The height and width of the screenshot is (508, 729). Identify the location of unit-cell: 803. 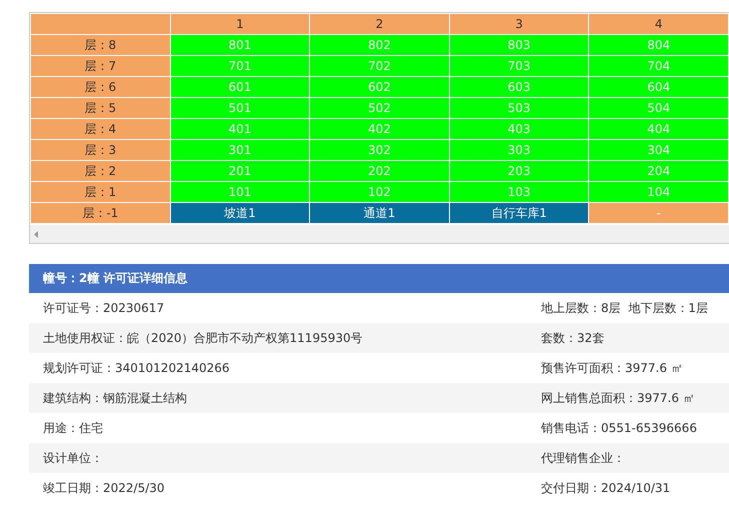
(519, 45).